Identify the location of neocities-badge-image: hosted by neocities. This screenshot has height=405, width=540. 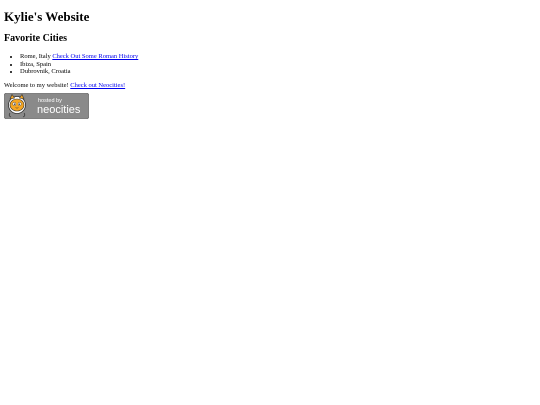
(46, 106).